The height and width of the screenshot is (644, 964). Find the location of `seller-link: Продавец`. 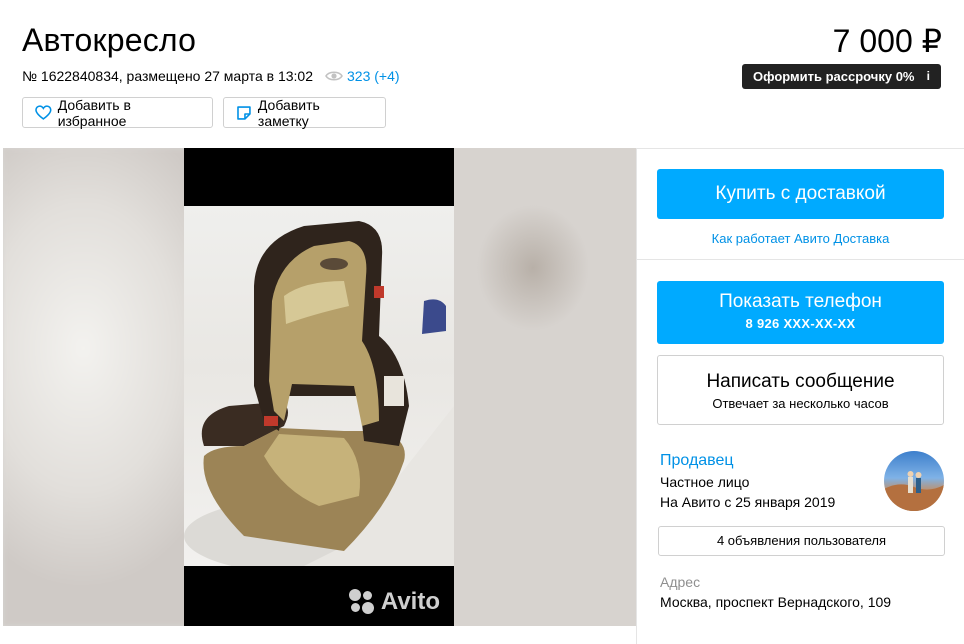

seller-link: Продавец is located at coordinates (697, 461).